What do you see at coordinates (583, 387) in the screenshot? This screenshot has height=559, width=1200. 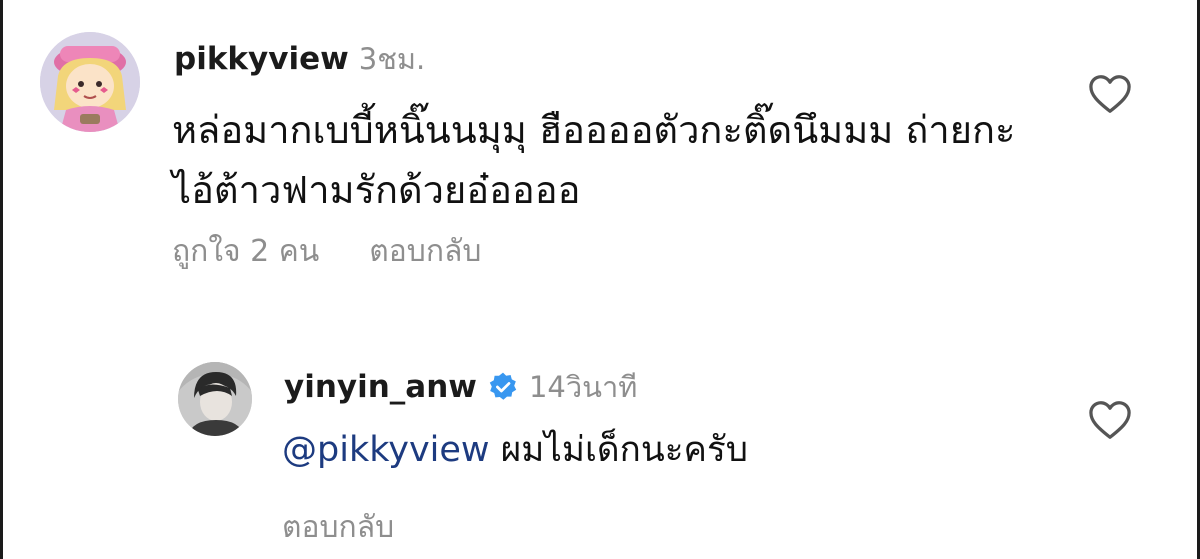 I see `comment-time: 14วินาที` at bounding box center [583, 387].